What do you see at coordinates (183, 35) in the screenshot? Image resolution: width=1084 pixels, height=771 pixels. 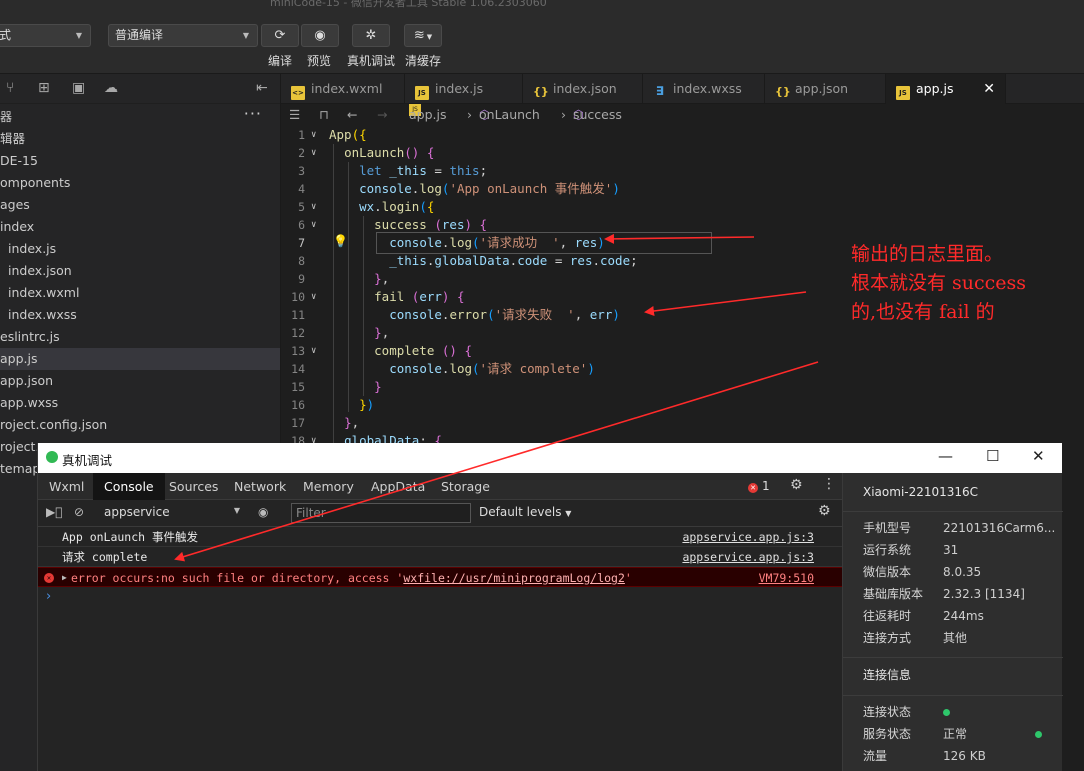 I see `compile-mode-select: 普通编译 ▼` at bounding box center [183, 35].